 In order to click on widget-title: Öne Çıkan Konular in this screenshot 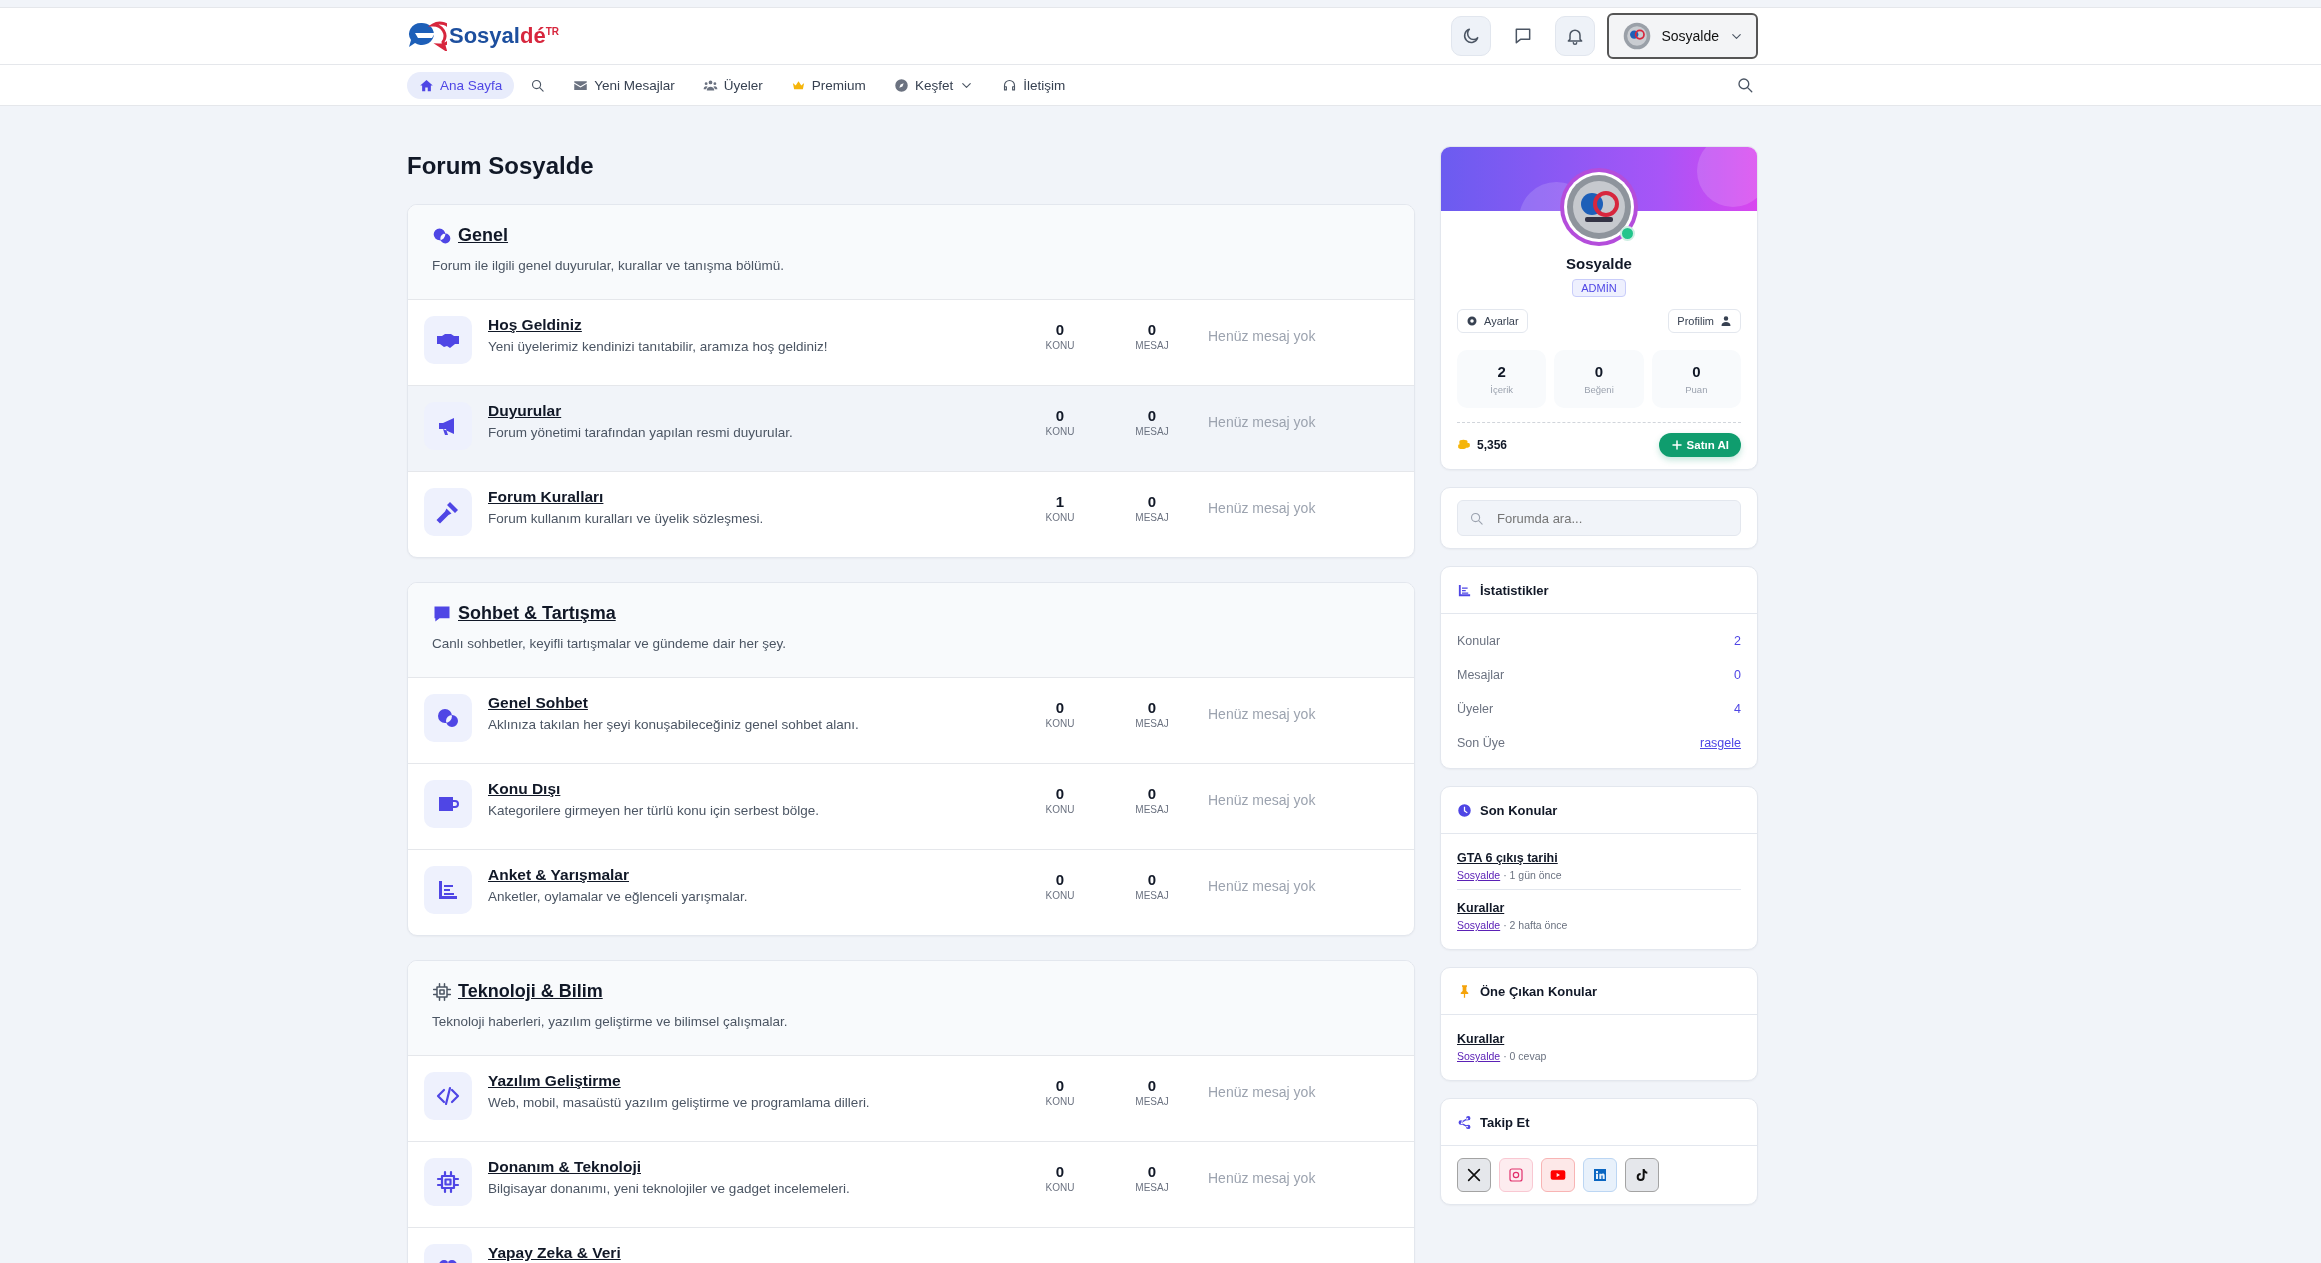, I will do `click(1539, 991)`.